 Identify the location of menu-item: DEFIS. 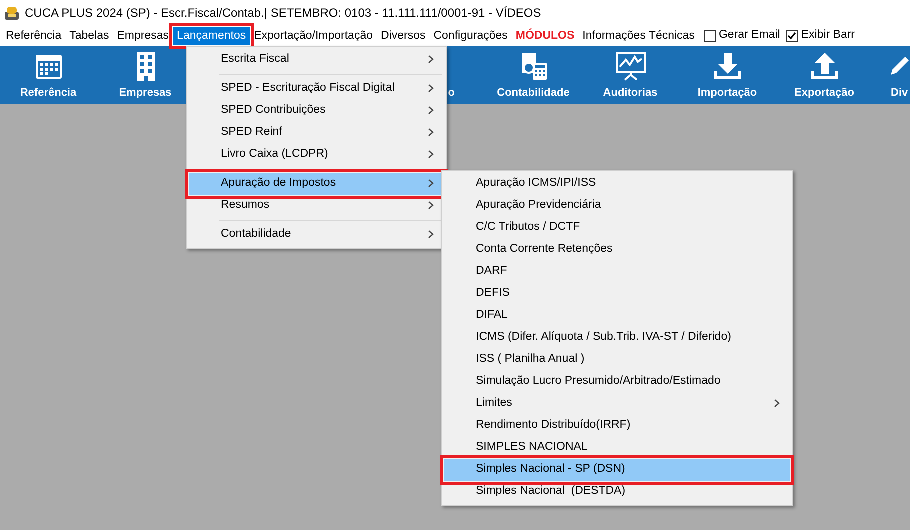
(617, 294).